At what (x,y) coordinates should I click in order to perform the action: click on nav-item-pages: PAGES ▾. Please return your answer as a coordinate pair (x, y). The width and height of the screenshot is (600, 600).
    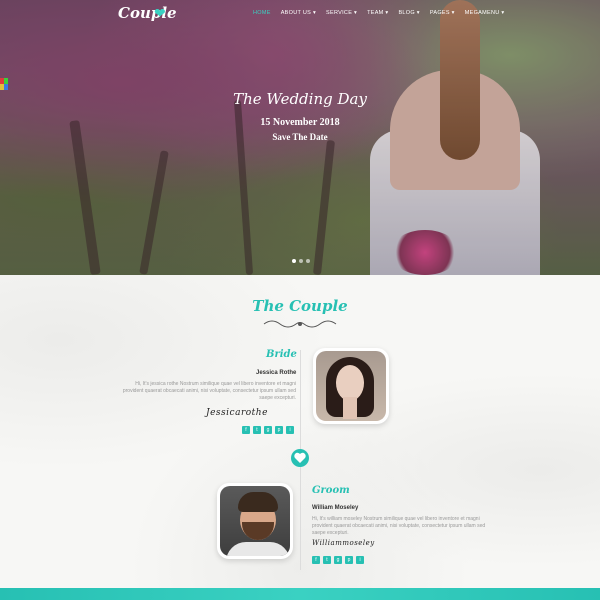
    Looking at the image, I should click on (442, 13).